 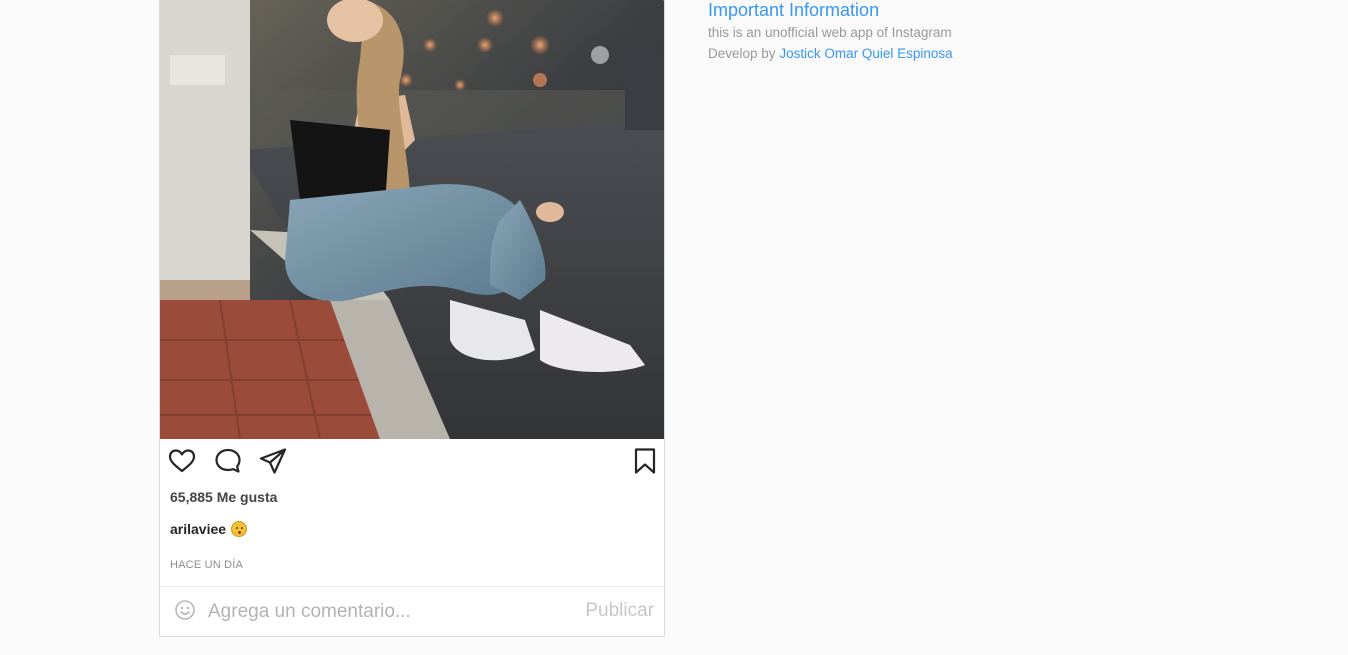 What do you see at coordinates (865, 53) in the screenshot?
I see `developer-link: Jostick Omar Quiel Espinosa` at bounding box center [865, 53].